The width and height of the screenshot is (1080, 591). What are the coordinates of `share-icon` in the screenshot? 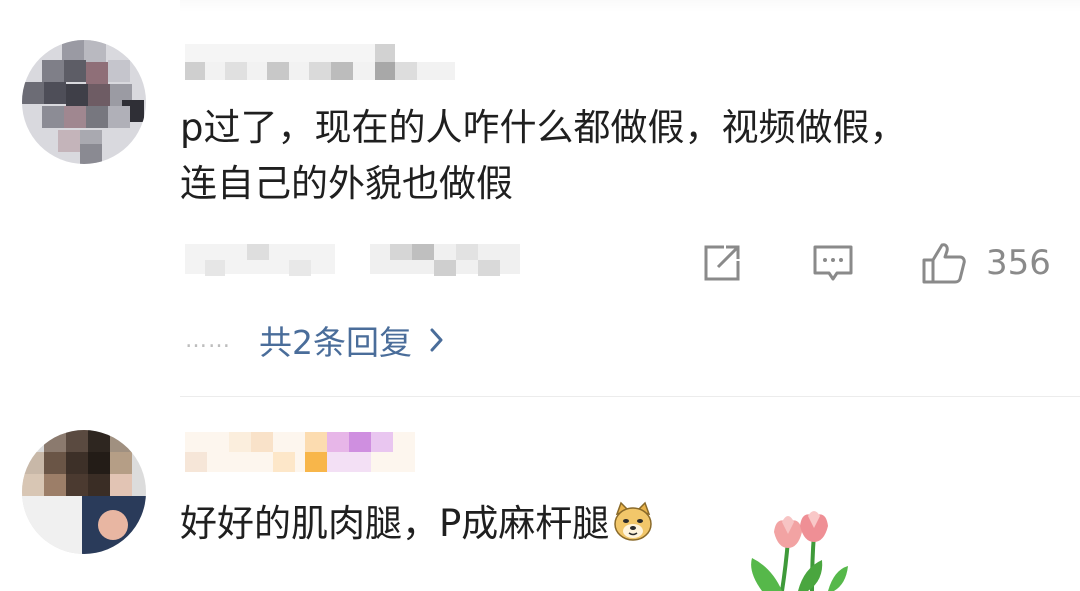 It's located at (722, 263).